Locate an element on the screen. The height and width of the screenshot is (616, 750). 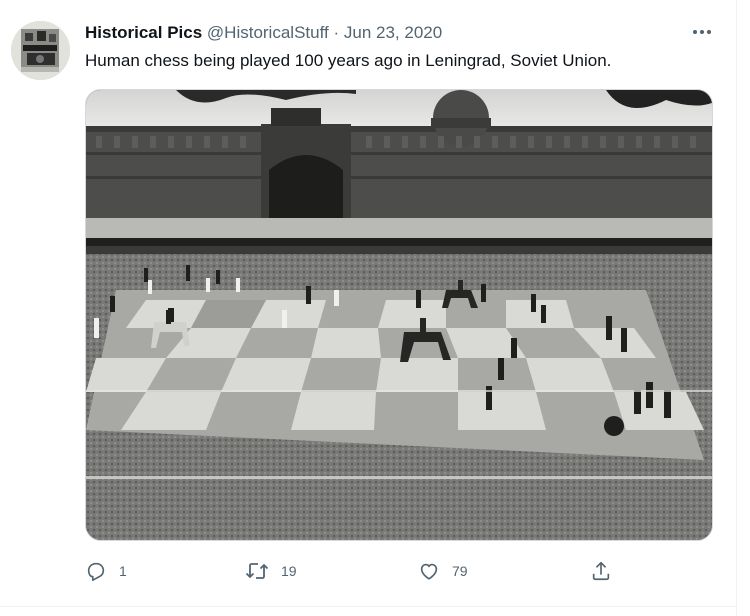
tweet-actions: 1 19 79 is located at coordinates (405, 571).